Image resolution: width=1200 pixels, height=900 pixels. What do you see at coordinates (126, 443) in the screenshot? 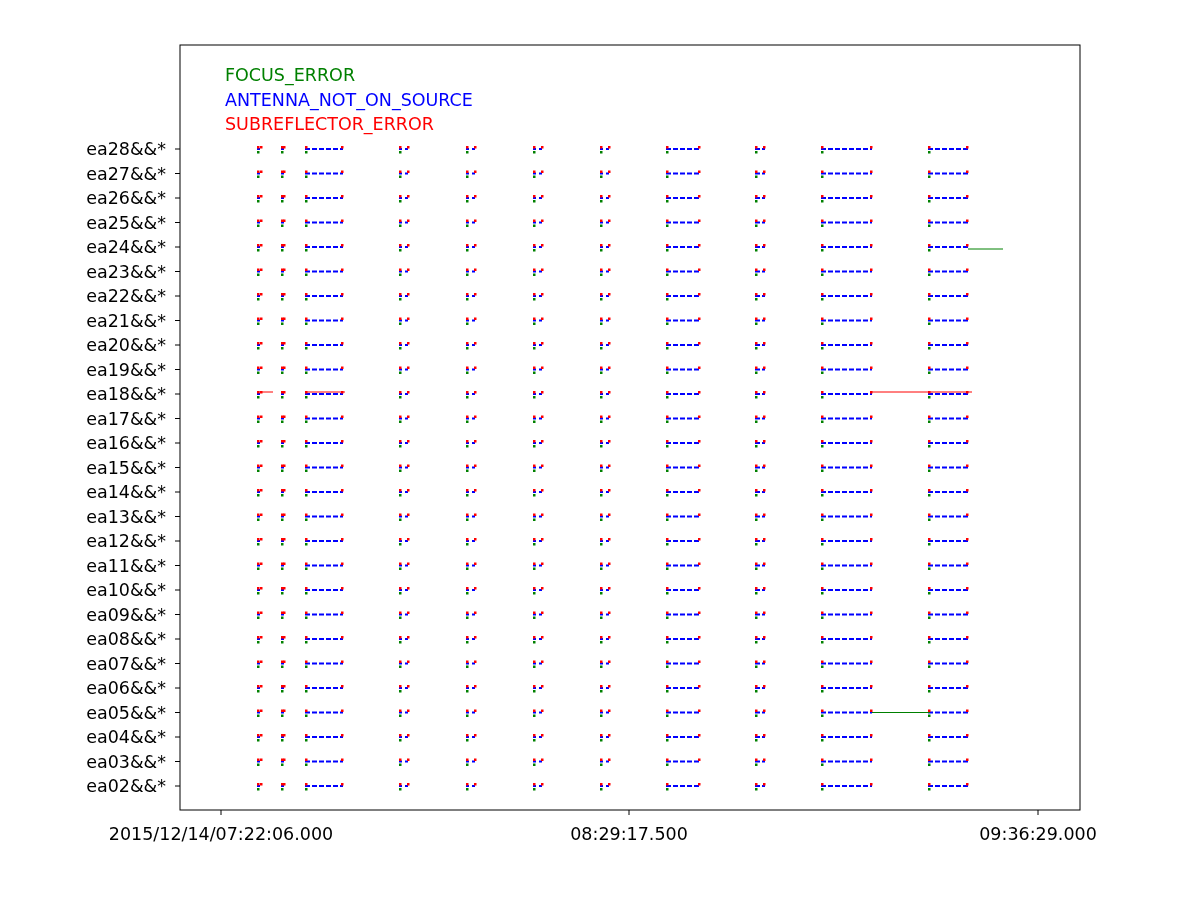
I see `y-axis-label: ea16&&*` at bounding box center [126, 443].